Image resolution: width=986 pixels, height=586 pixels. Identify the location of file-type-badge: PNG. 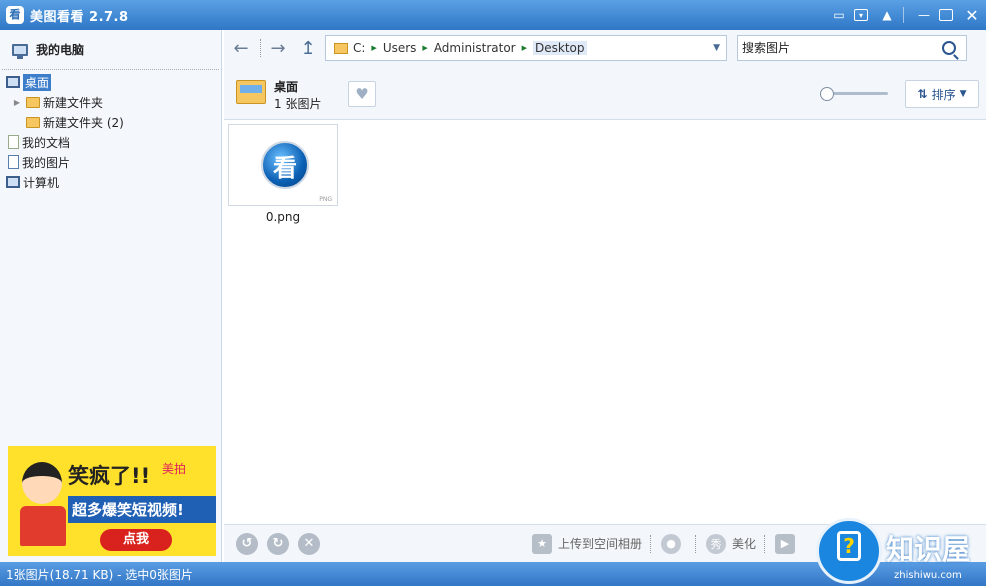
(325, 199).